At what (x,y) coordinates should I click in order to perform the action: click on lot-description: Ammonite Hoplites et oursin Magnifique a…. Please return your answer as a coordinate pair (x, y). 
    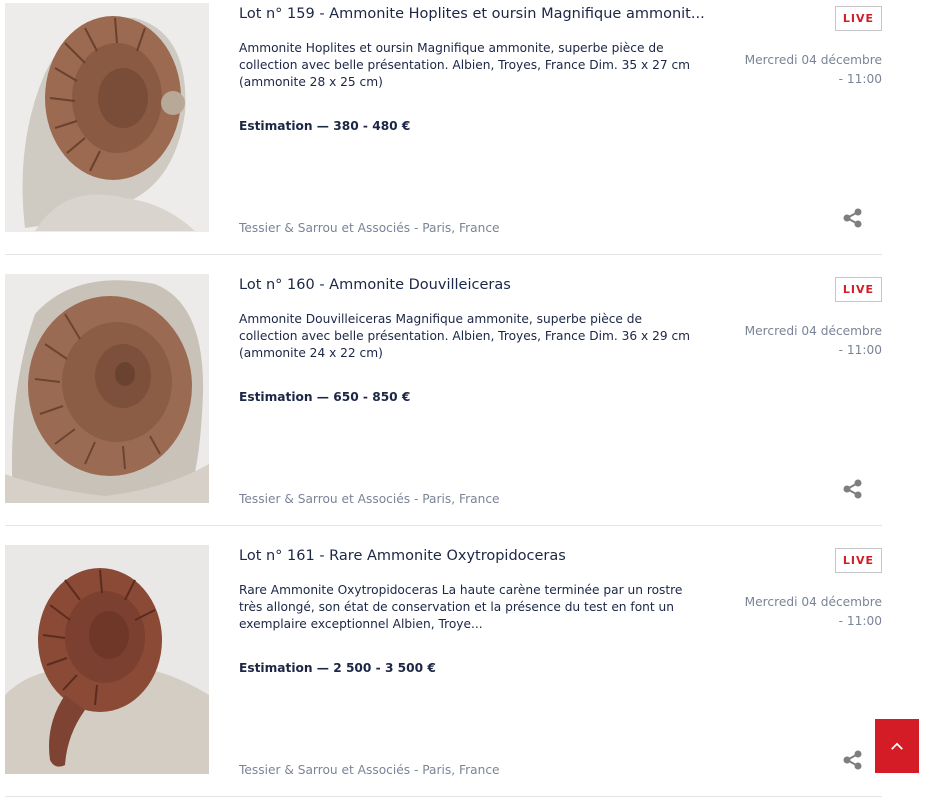
    Looking at the image, I should click on (465, 65).